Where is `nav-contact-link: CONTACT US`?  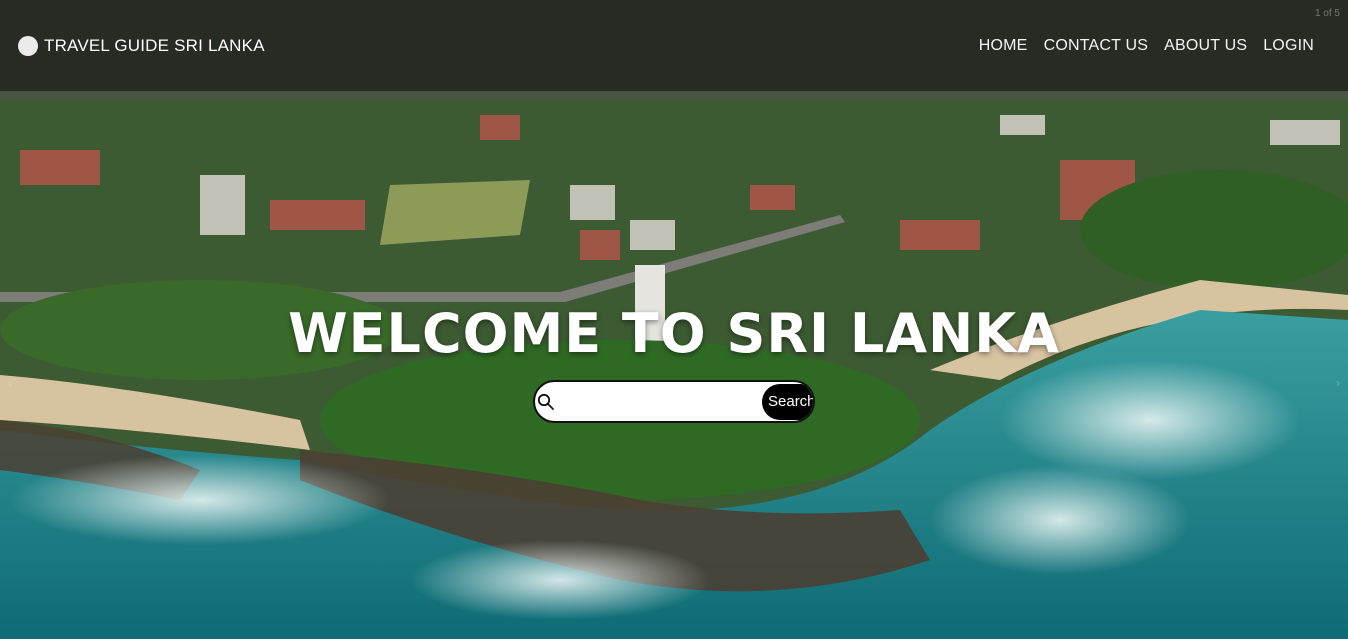 nav-contact-link: CONTACT US is located at coordinates (1096, 46).